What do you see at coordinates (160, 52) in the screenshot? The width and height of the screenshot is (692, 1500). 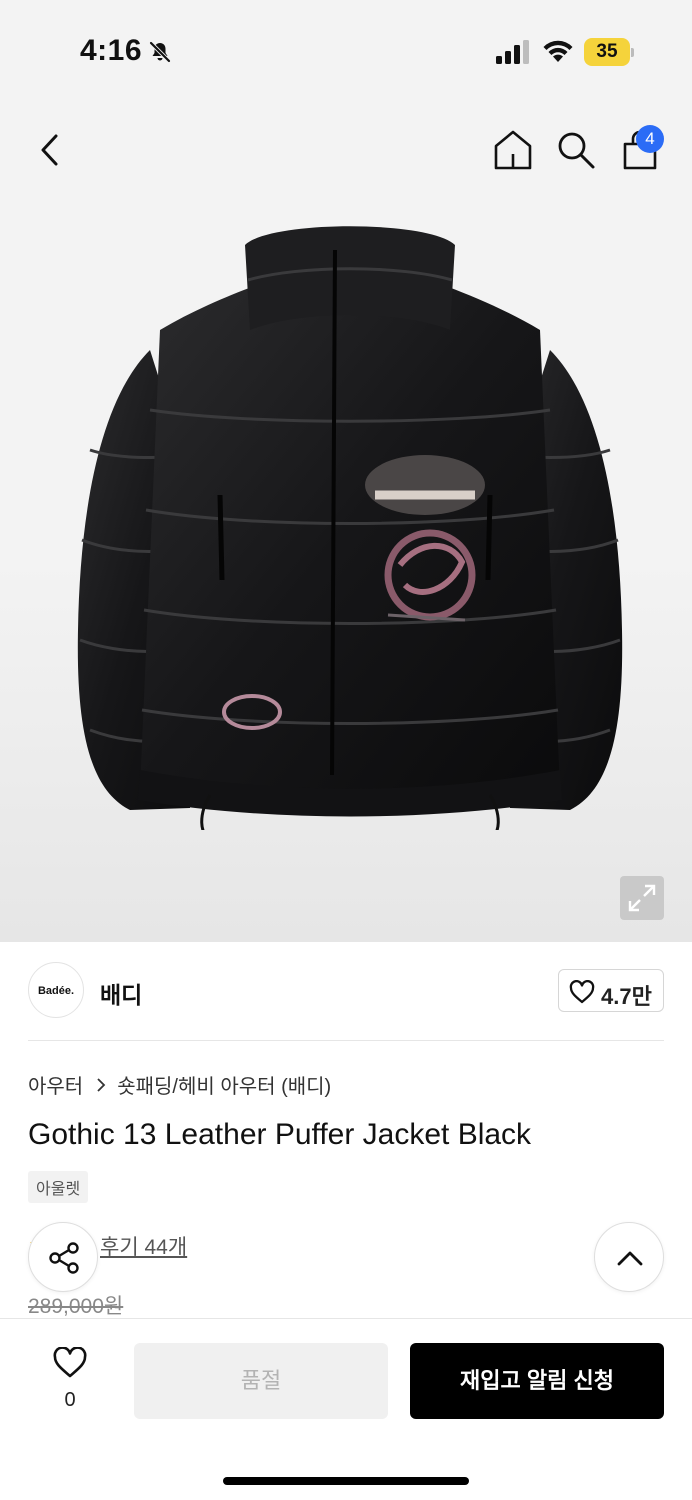 I see `bell-off-icon` at bounding box center [160, 52].